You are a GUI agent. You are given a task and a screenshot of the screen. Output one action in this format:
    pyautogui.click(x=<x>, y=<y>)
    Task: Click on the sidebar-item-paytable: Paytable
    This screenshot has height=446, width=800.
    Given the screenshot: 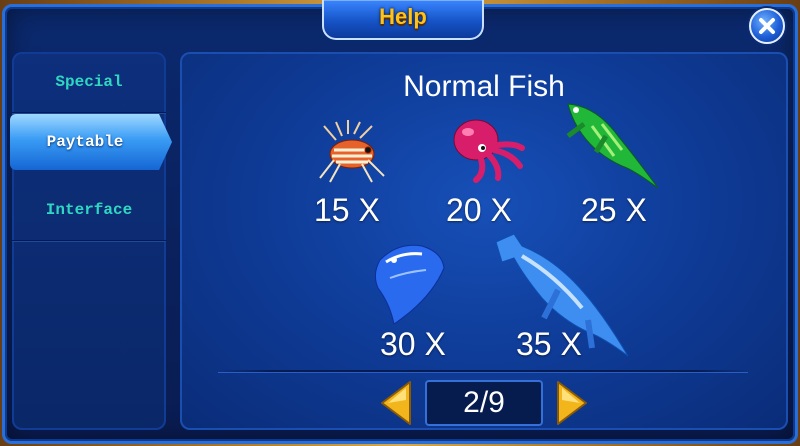 What is the action you would take?
    pyautogui.click(x=91, y=142)
    